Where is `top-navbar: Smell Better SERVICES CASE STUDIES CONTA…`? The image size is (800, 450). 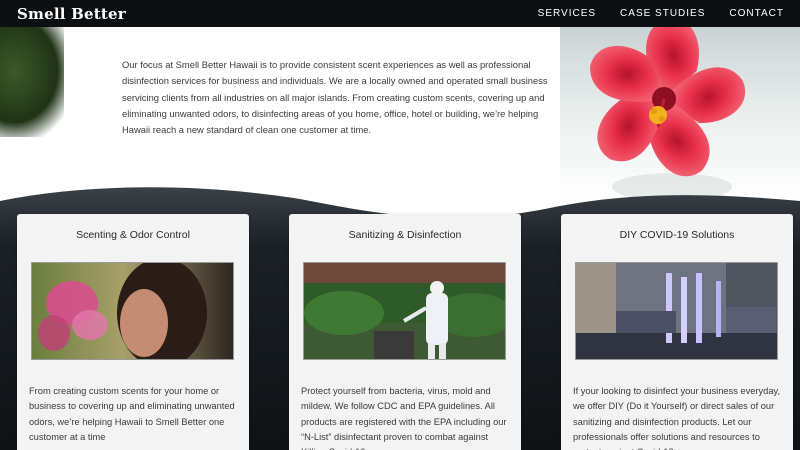 top-navbar: Smell Better SERVICES CASE STUDIES CONTA… is located at coordinates (400, 13).